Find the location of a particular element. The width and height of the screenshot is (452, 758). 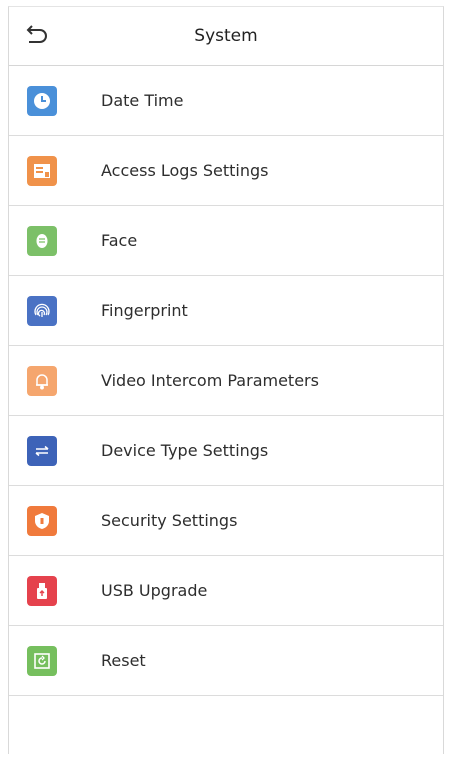

header: System is located at coordinates (226, 36).